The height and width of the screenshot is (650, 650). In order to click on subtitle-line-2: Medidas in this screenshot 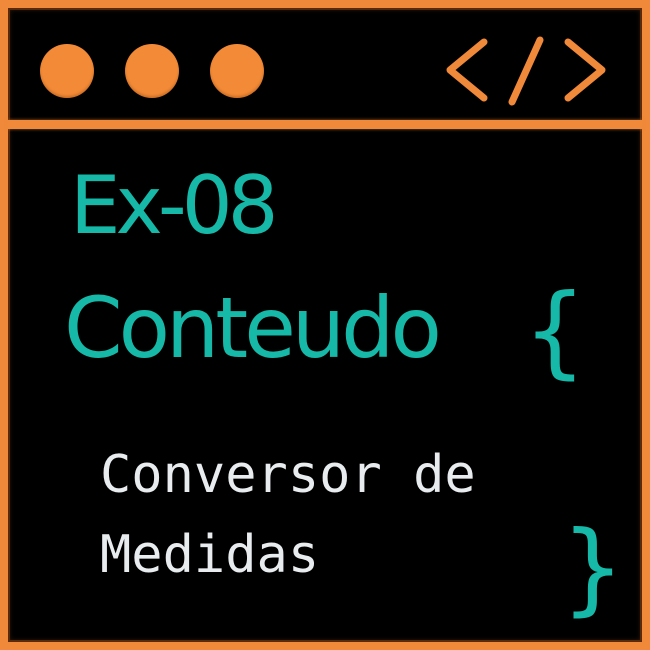, I will do `click(210, 555)`.